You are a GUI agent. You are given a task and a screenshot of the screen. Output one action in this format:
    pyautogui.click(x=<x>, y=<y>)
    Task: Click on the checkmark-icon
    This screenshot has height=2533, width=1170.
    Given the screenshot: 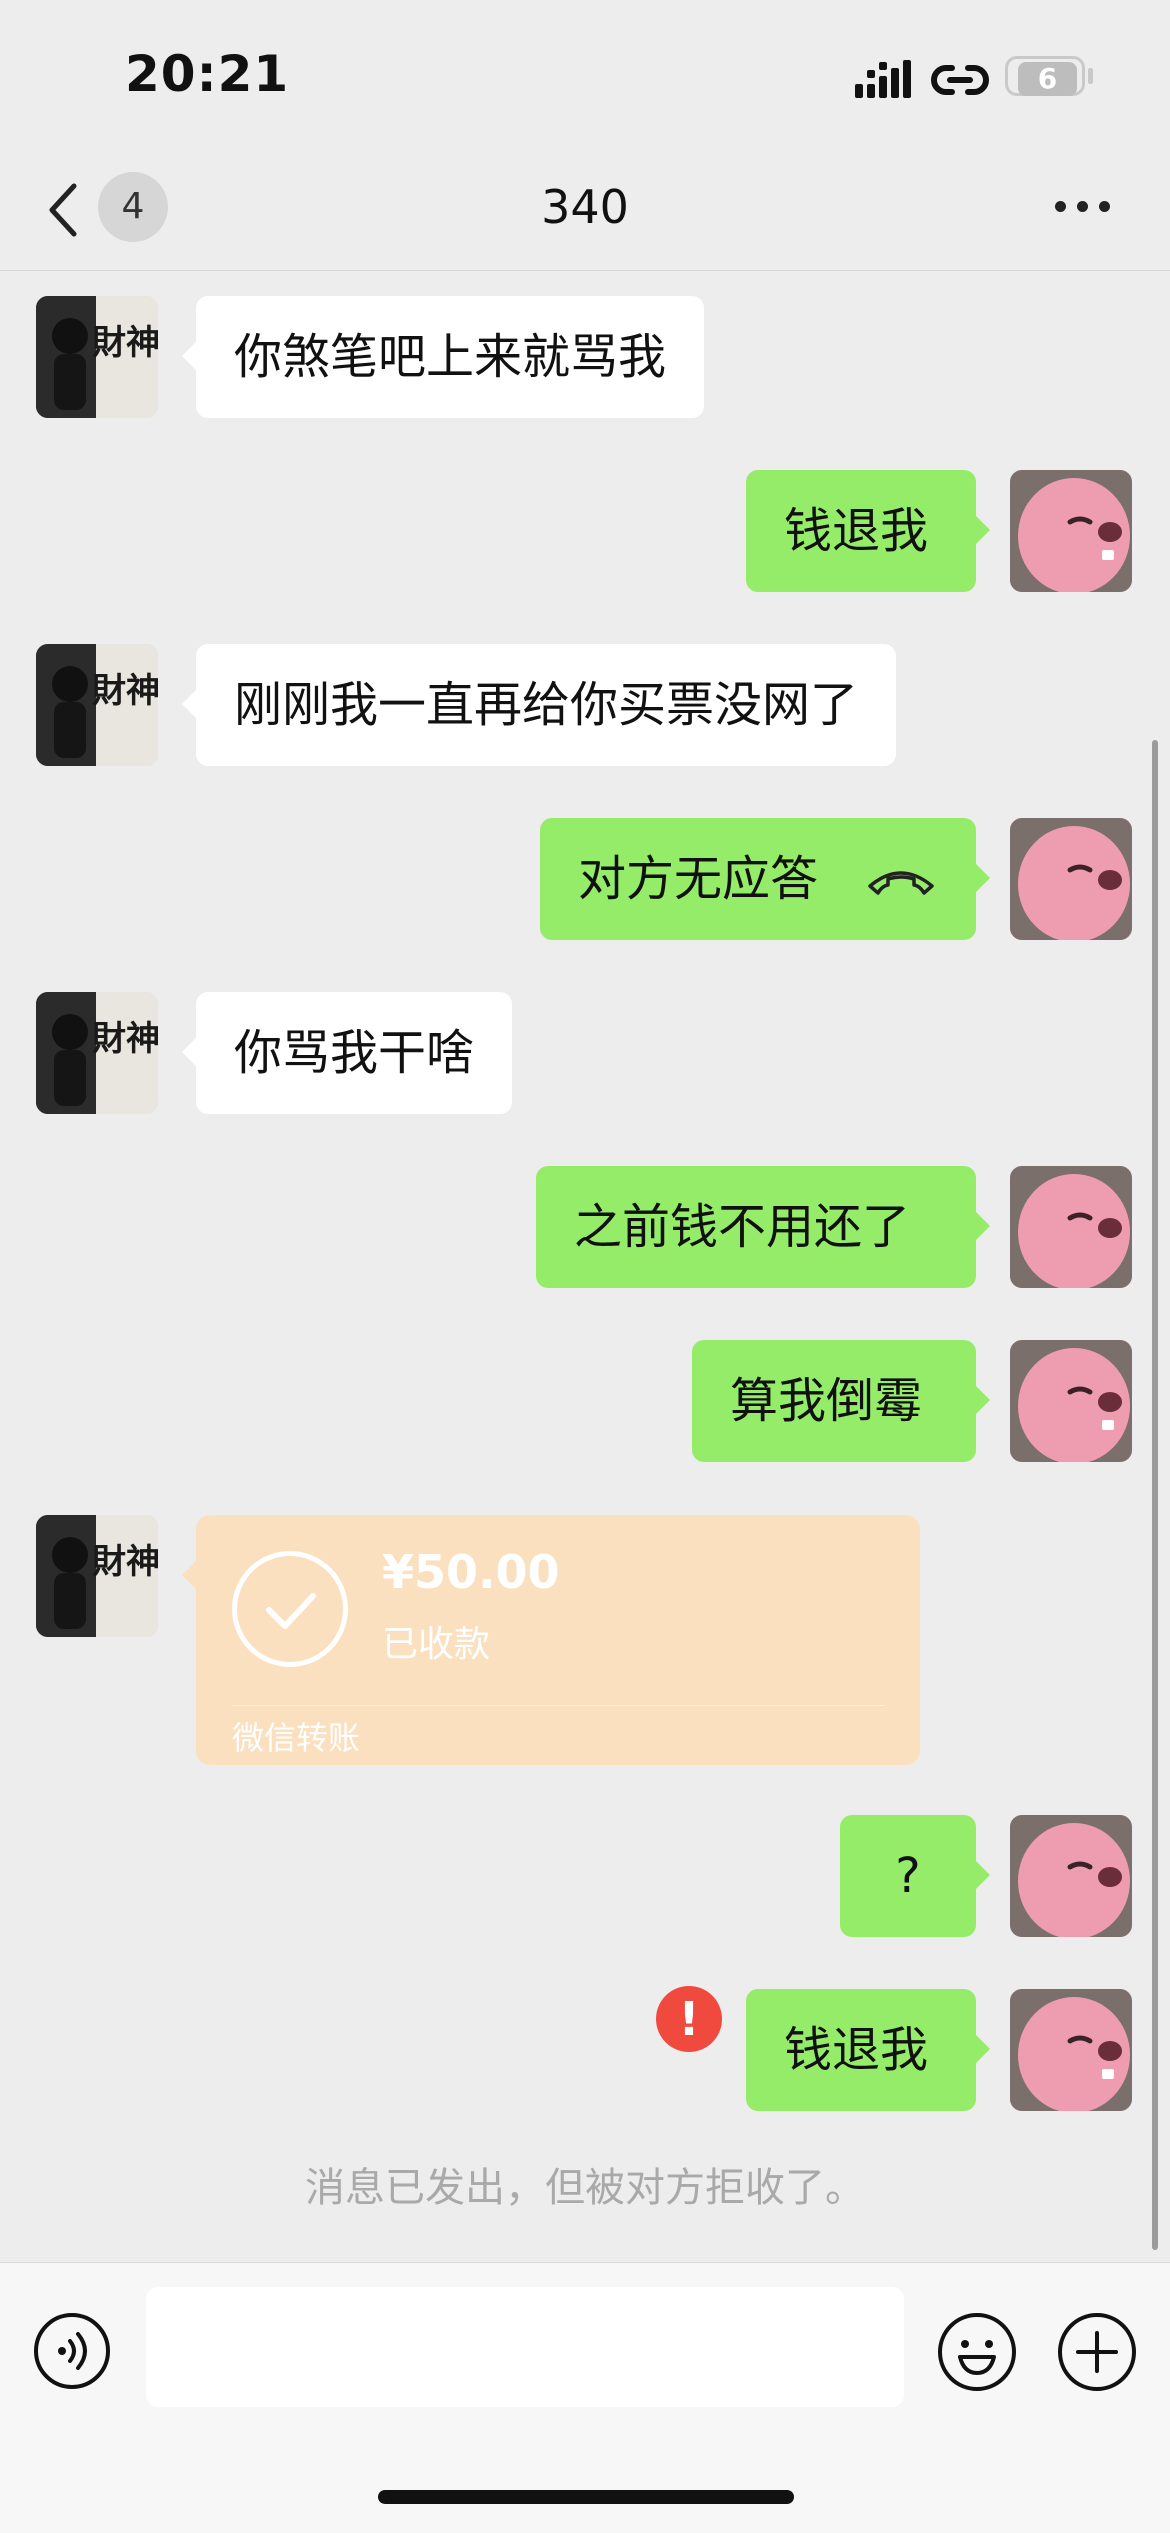 What is the action you would take?
    pyautogui.click(x=290, y=1609)
    